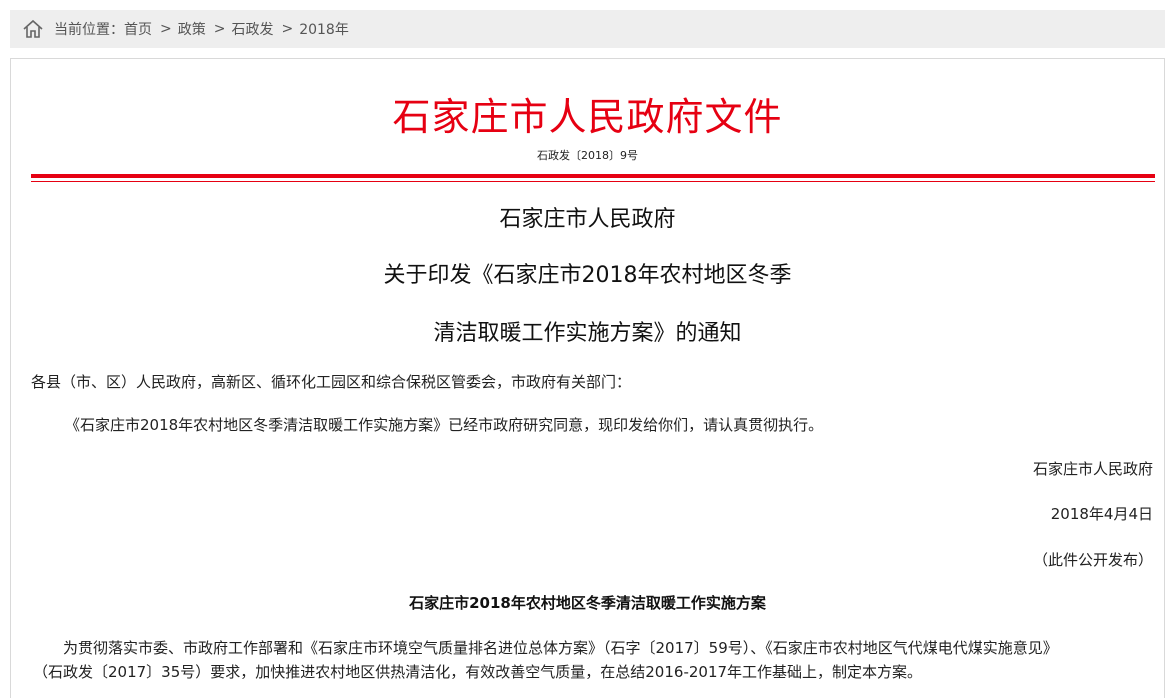  Describe the element at coordinates (587, 117) in the screenshot. I see `document-header: 石家庄市人民政府文件` at that location.